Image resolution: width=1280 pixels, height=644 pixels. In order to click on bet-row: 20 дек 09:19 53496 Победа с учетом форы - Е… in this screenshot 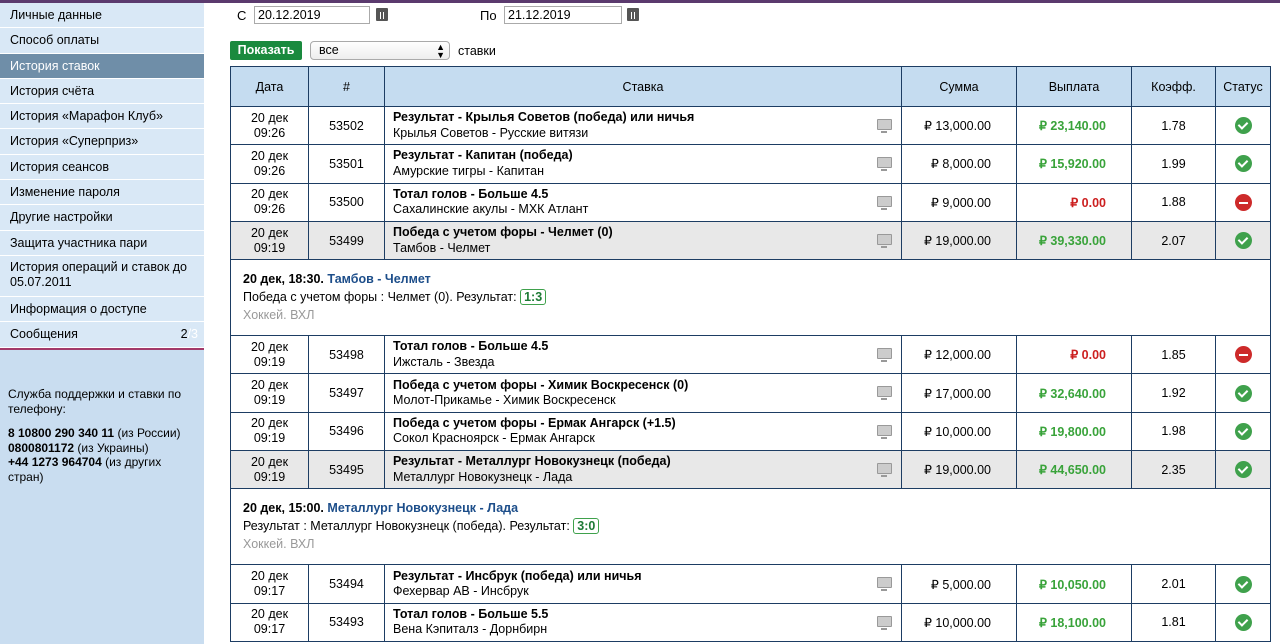, I will do `click(750, 431)`.